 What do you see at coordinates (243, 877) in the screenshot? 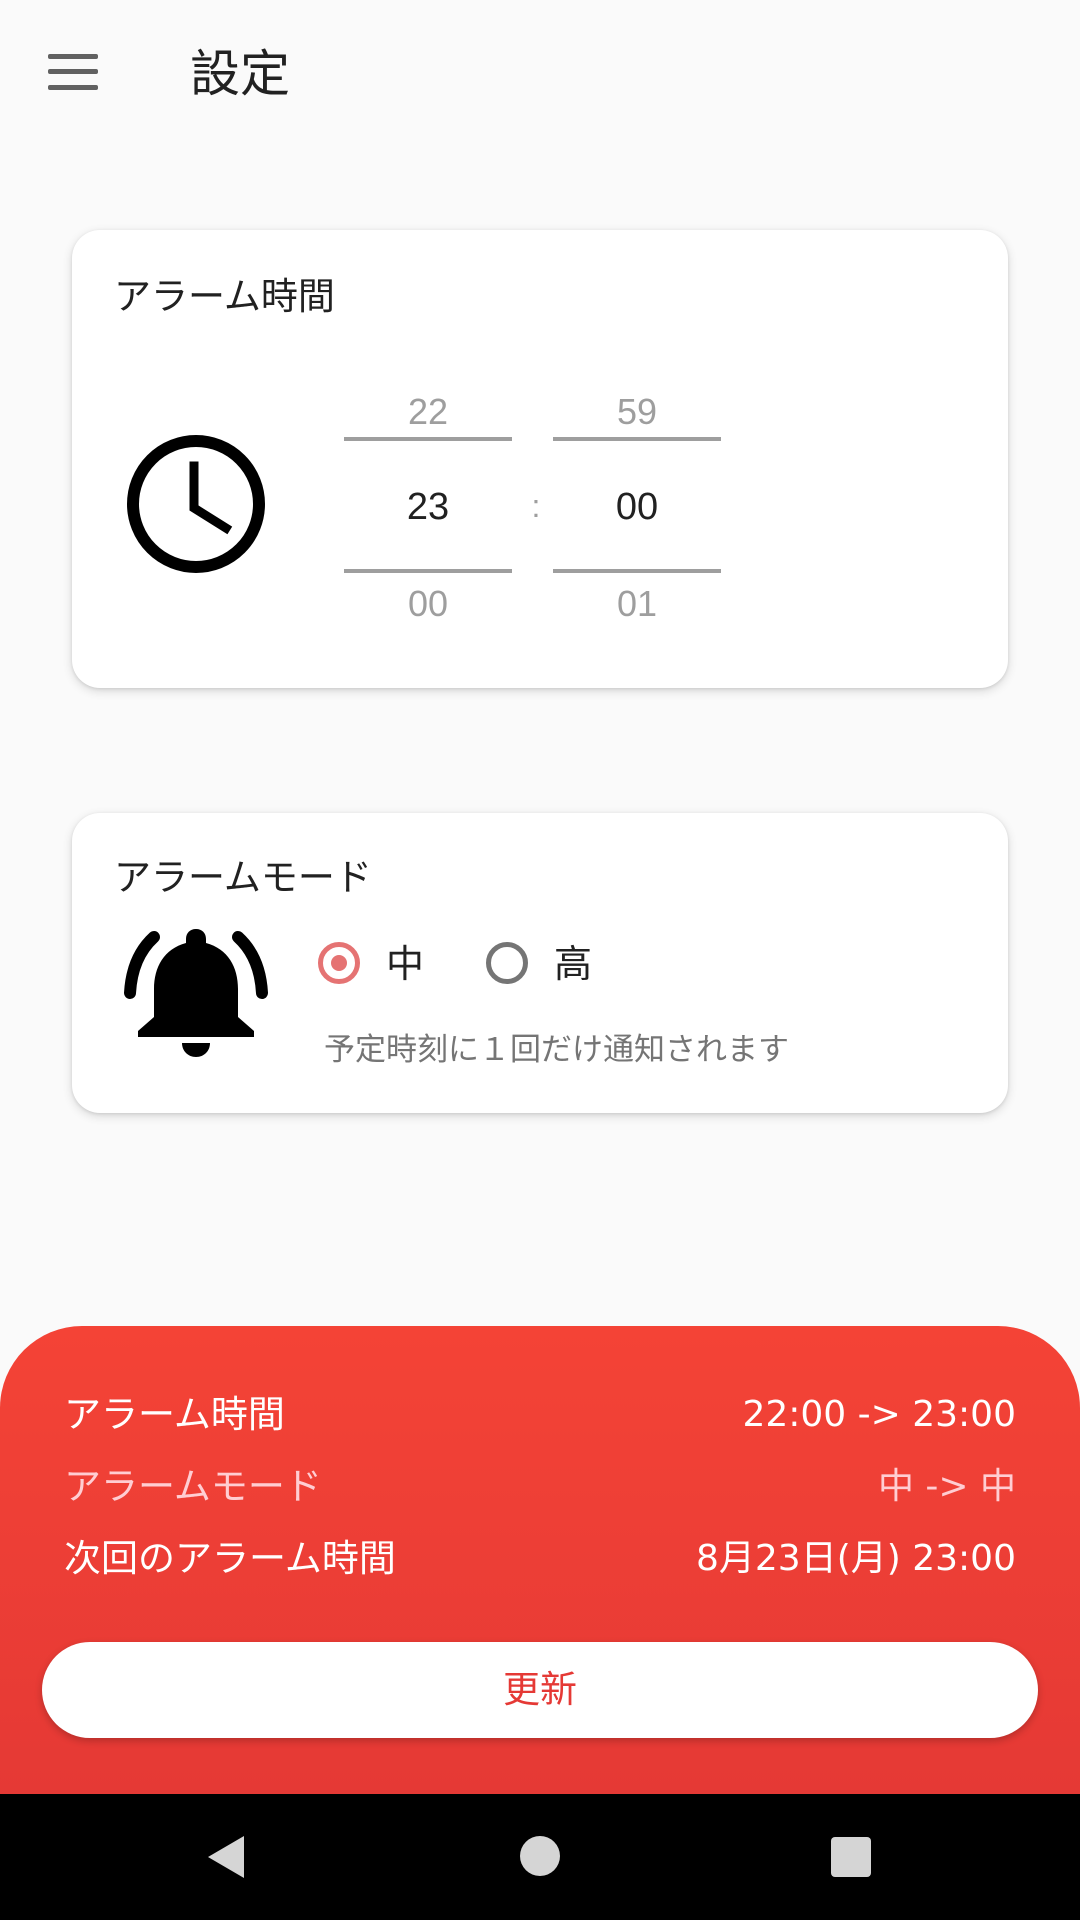
I see `alarm-mode-title: アラームモード` at bounding box center [243, 877].